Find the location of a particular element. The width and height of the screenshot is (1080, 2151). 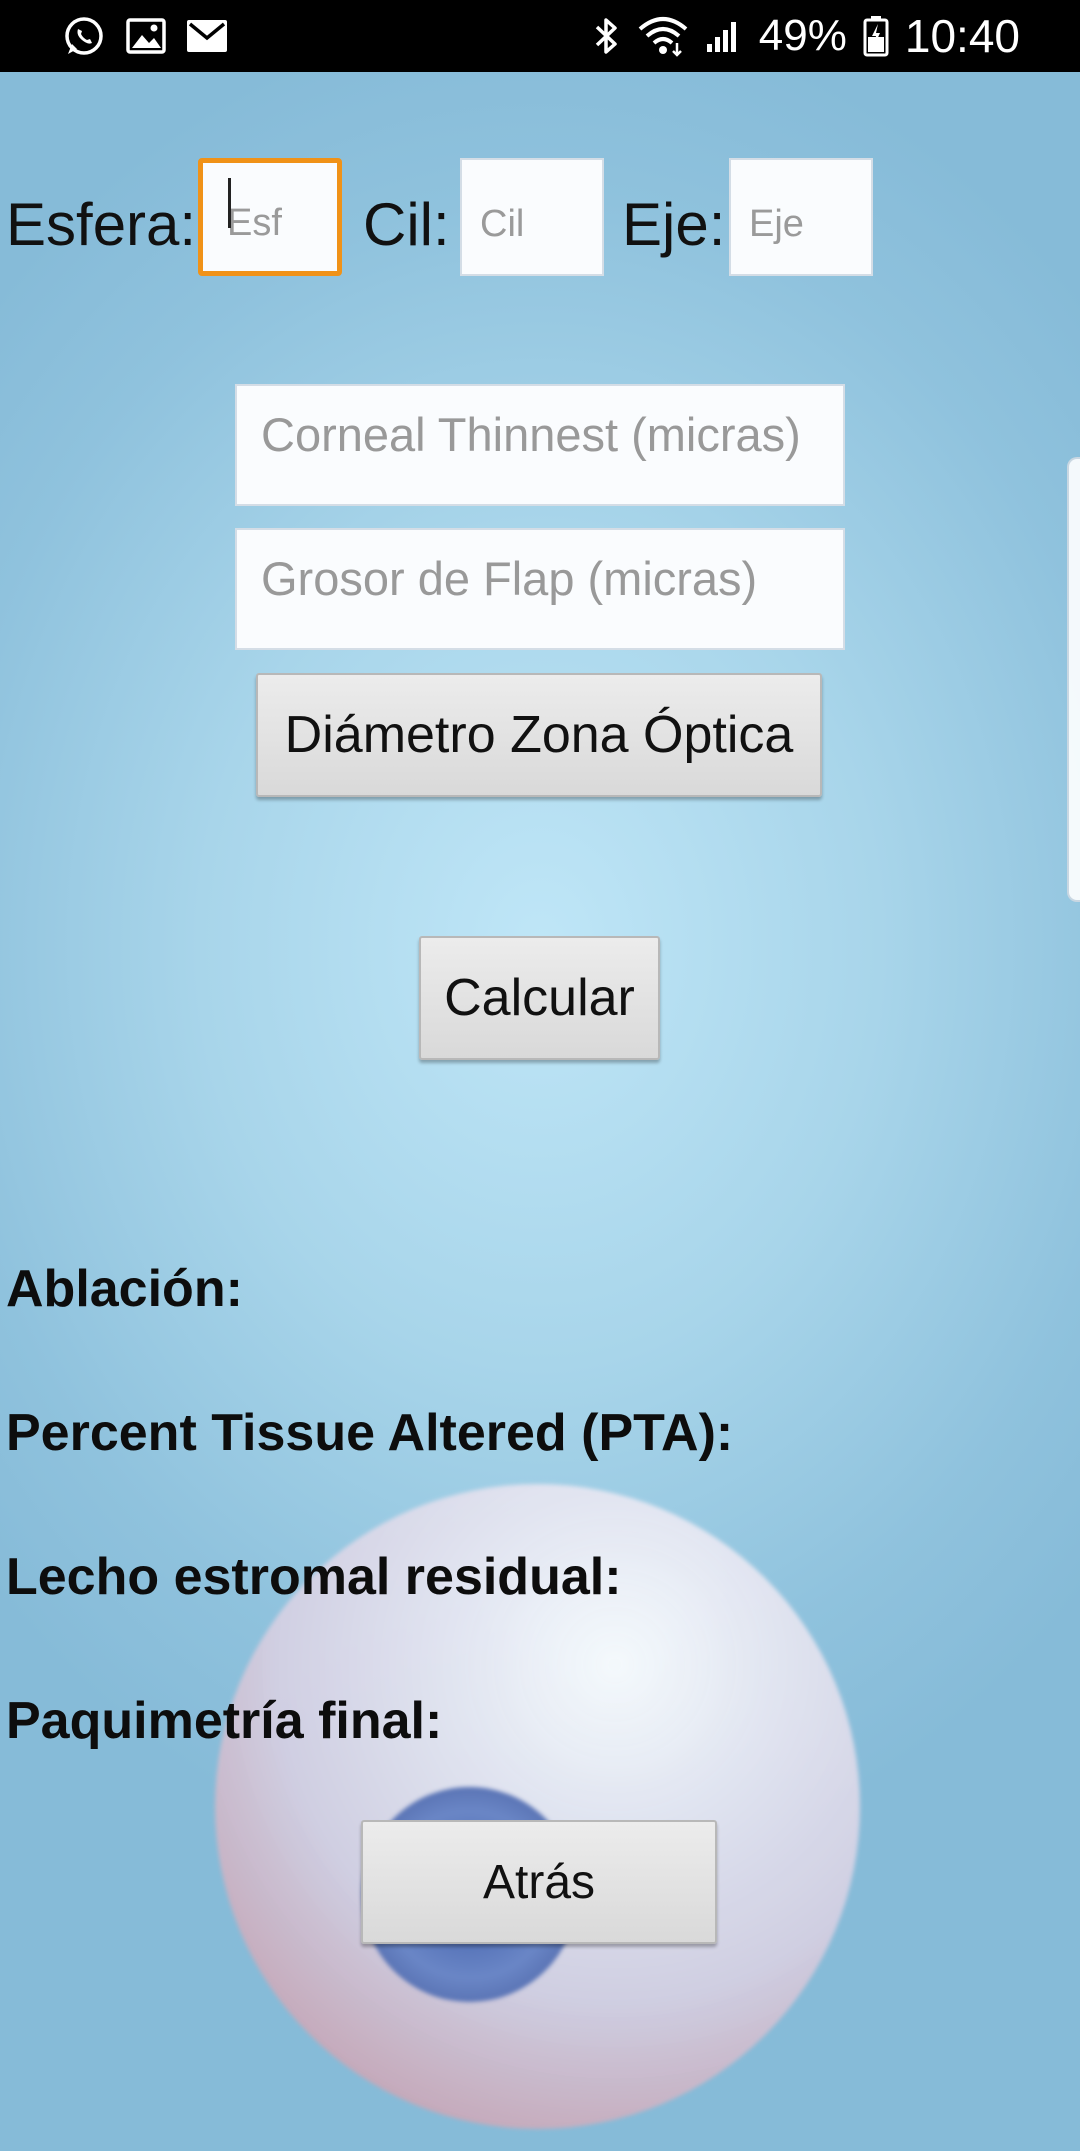

signal-icon is located at coordinates (724, 36).